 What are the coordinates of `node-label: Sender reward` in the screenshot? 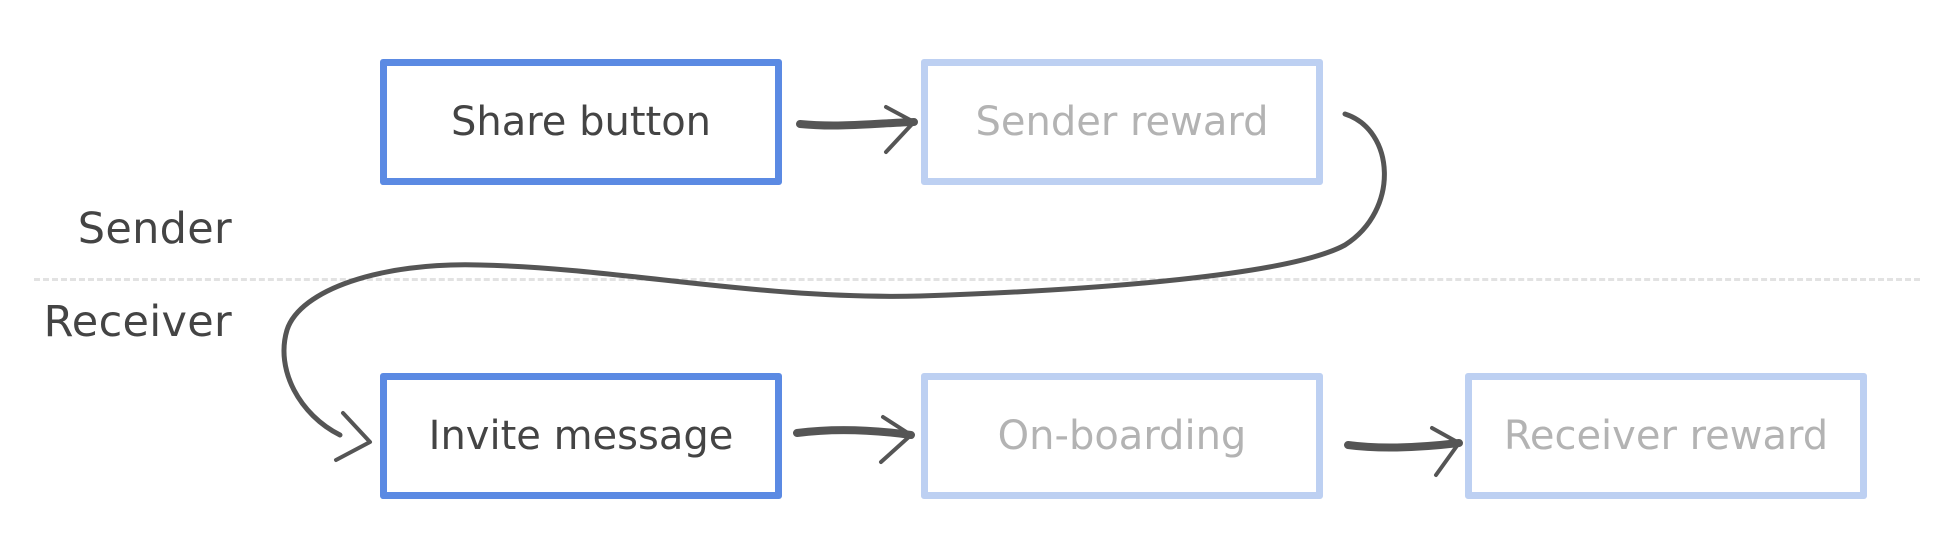 It's located at (1122, 122).